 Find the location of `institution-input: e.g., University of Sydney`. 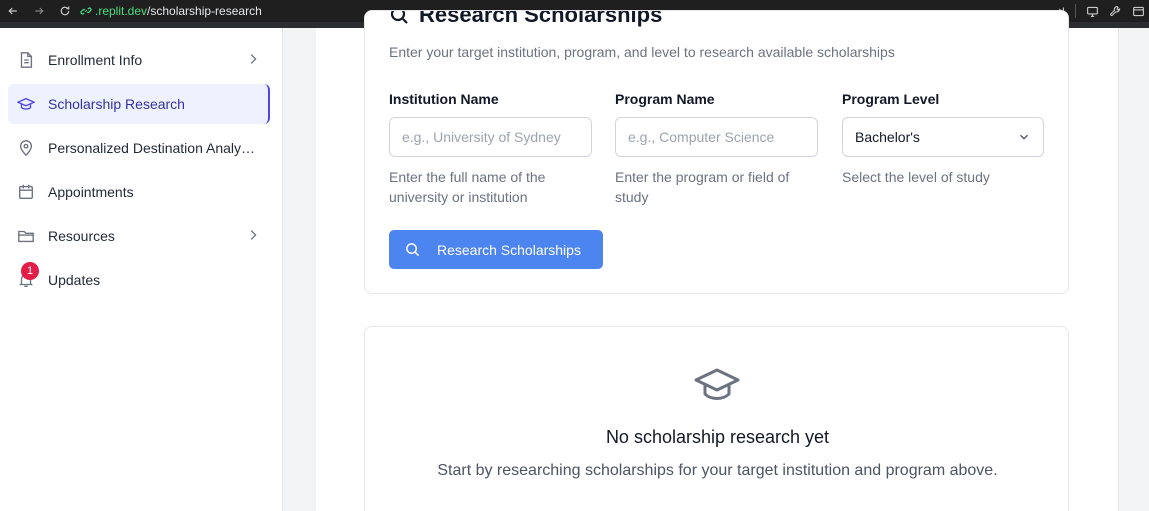

institution-input: e.g., University of Sydney is located at coordinates (490, 137).